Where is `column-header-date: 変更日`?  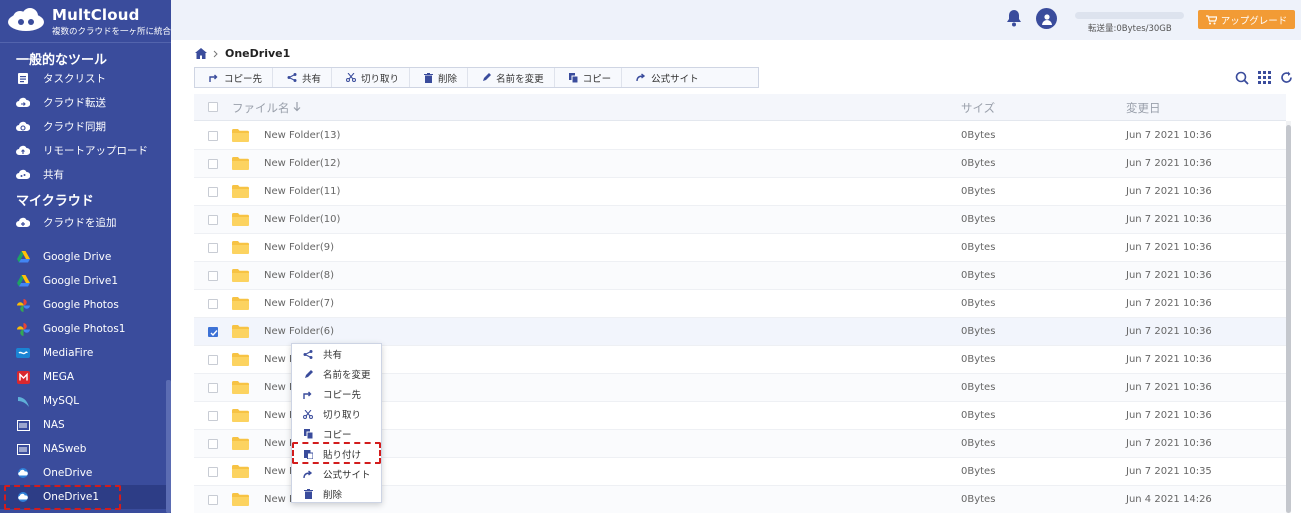
column-header-date: 変更日 is located at coordinates (1143, 108).